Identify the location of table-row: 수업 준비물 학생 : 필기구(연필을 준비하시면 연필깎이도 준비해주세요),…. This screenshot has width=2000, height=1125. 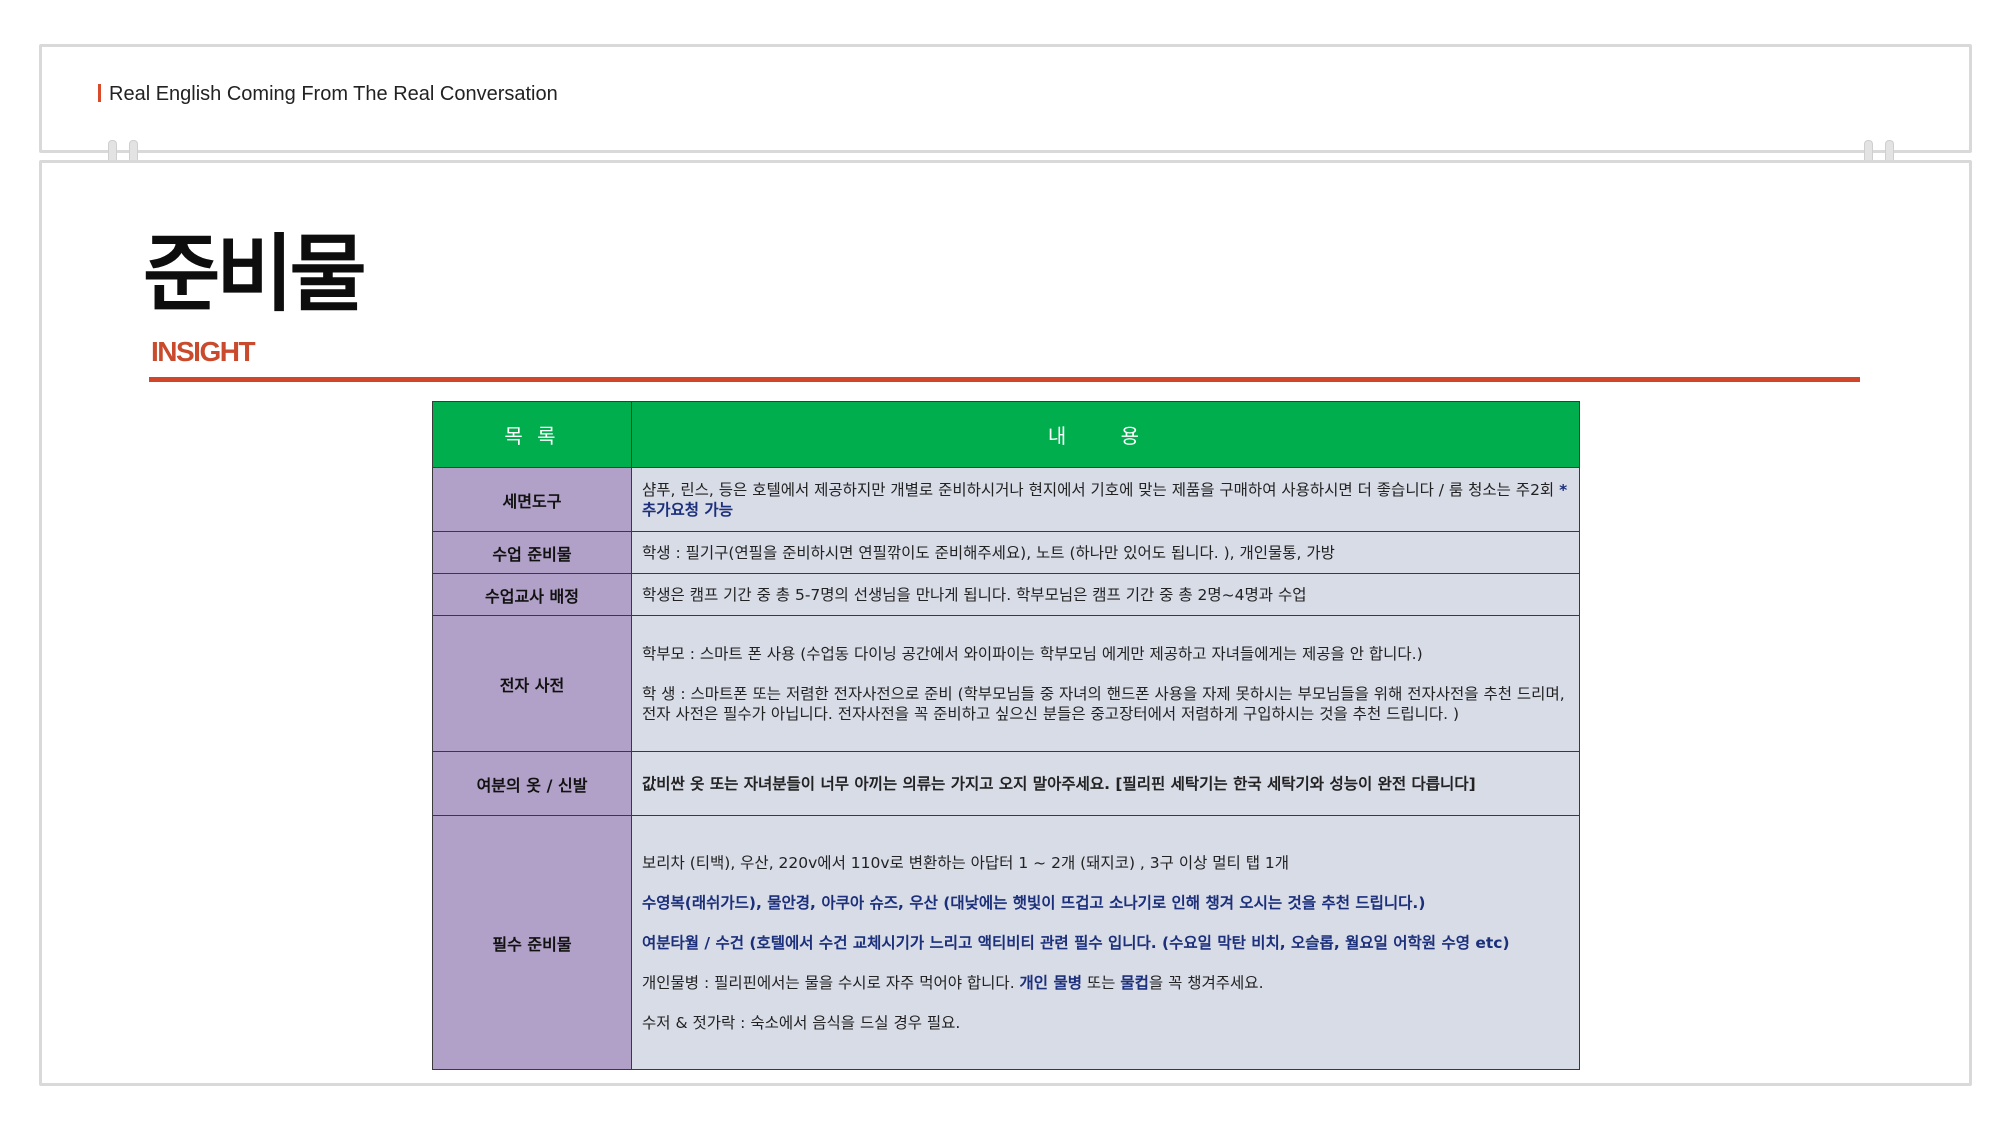
(1006, 552).